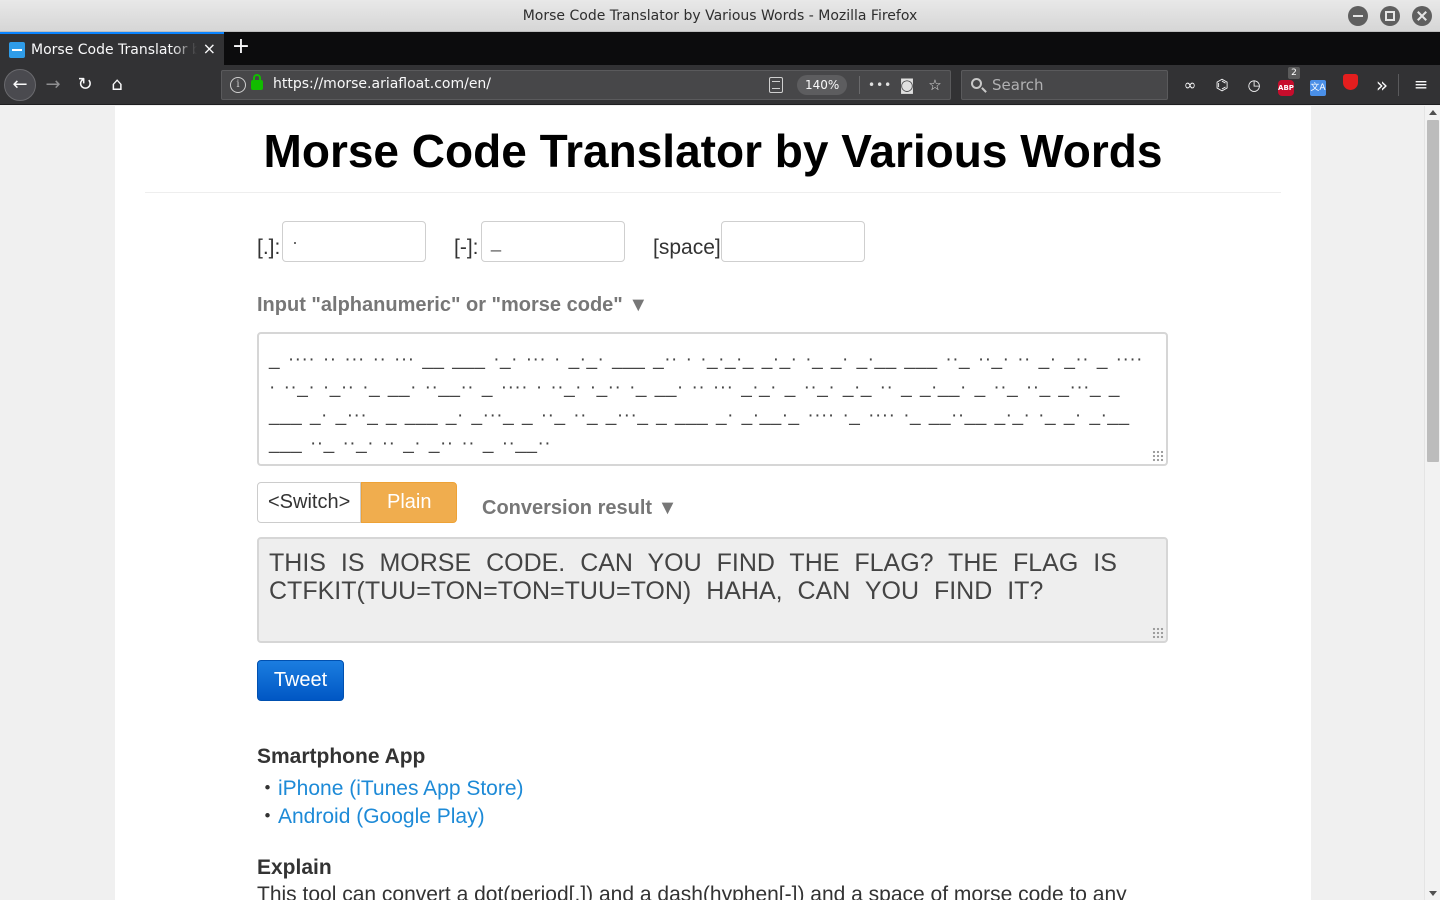 The width and height of the screenshot is (1440, 900). What do you see at coordinates (793, 241) in the screenshot?
I see `space-symbol-input` at bounding box center [793, 241].